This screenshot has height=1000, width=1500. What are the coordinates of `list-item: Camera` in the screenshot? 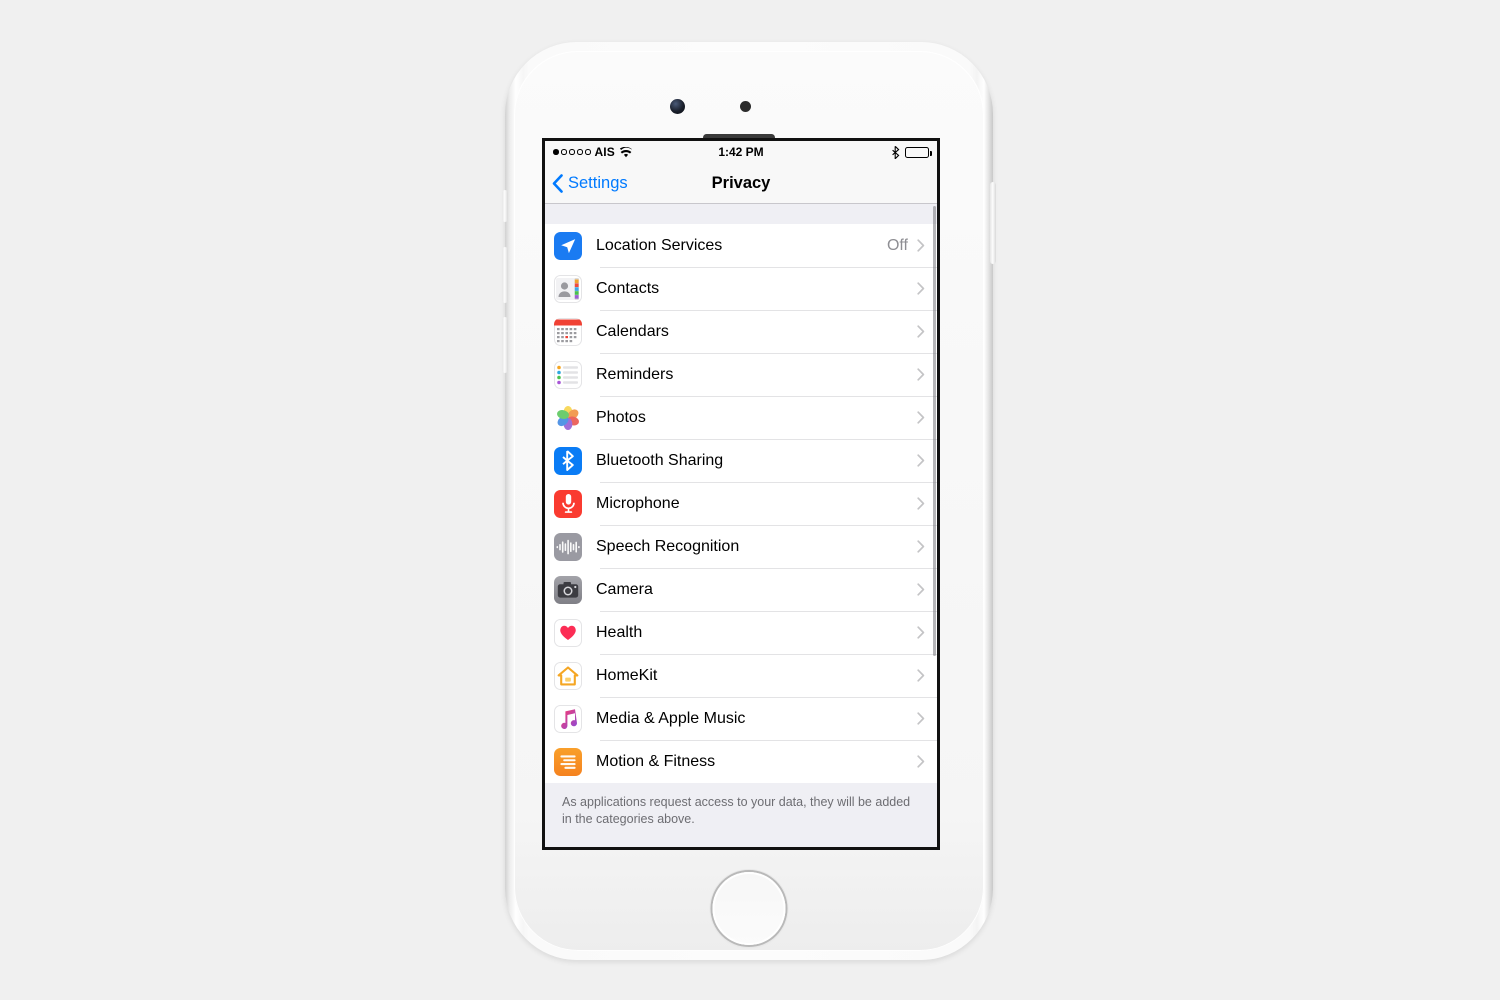 It's located at (741, 589).